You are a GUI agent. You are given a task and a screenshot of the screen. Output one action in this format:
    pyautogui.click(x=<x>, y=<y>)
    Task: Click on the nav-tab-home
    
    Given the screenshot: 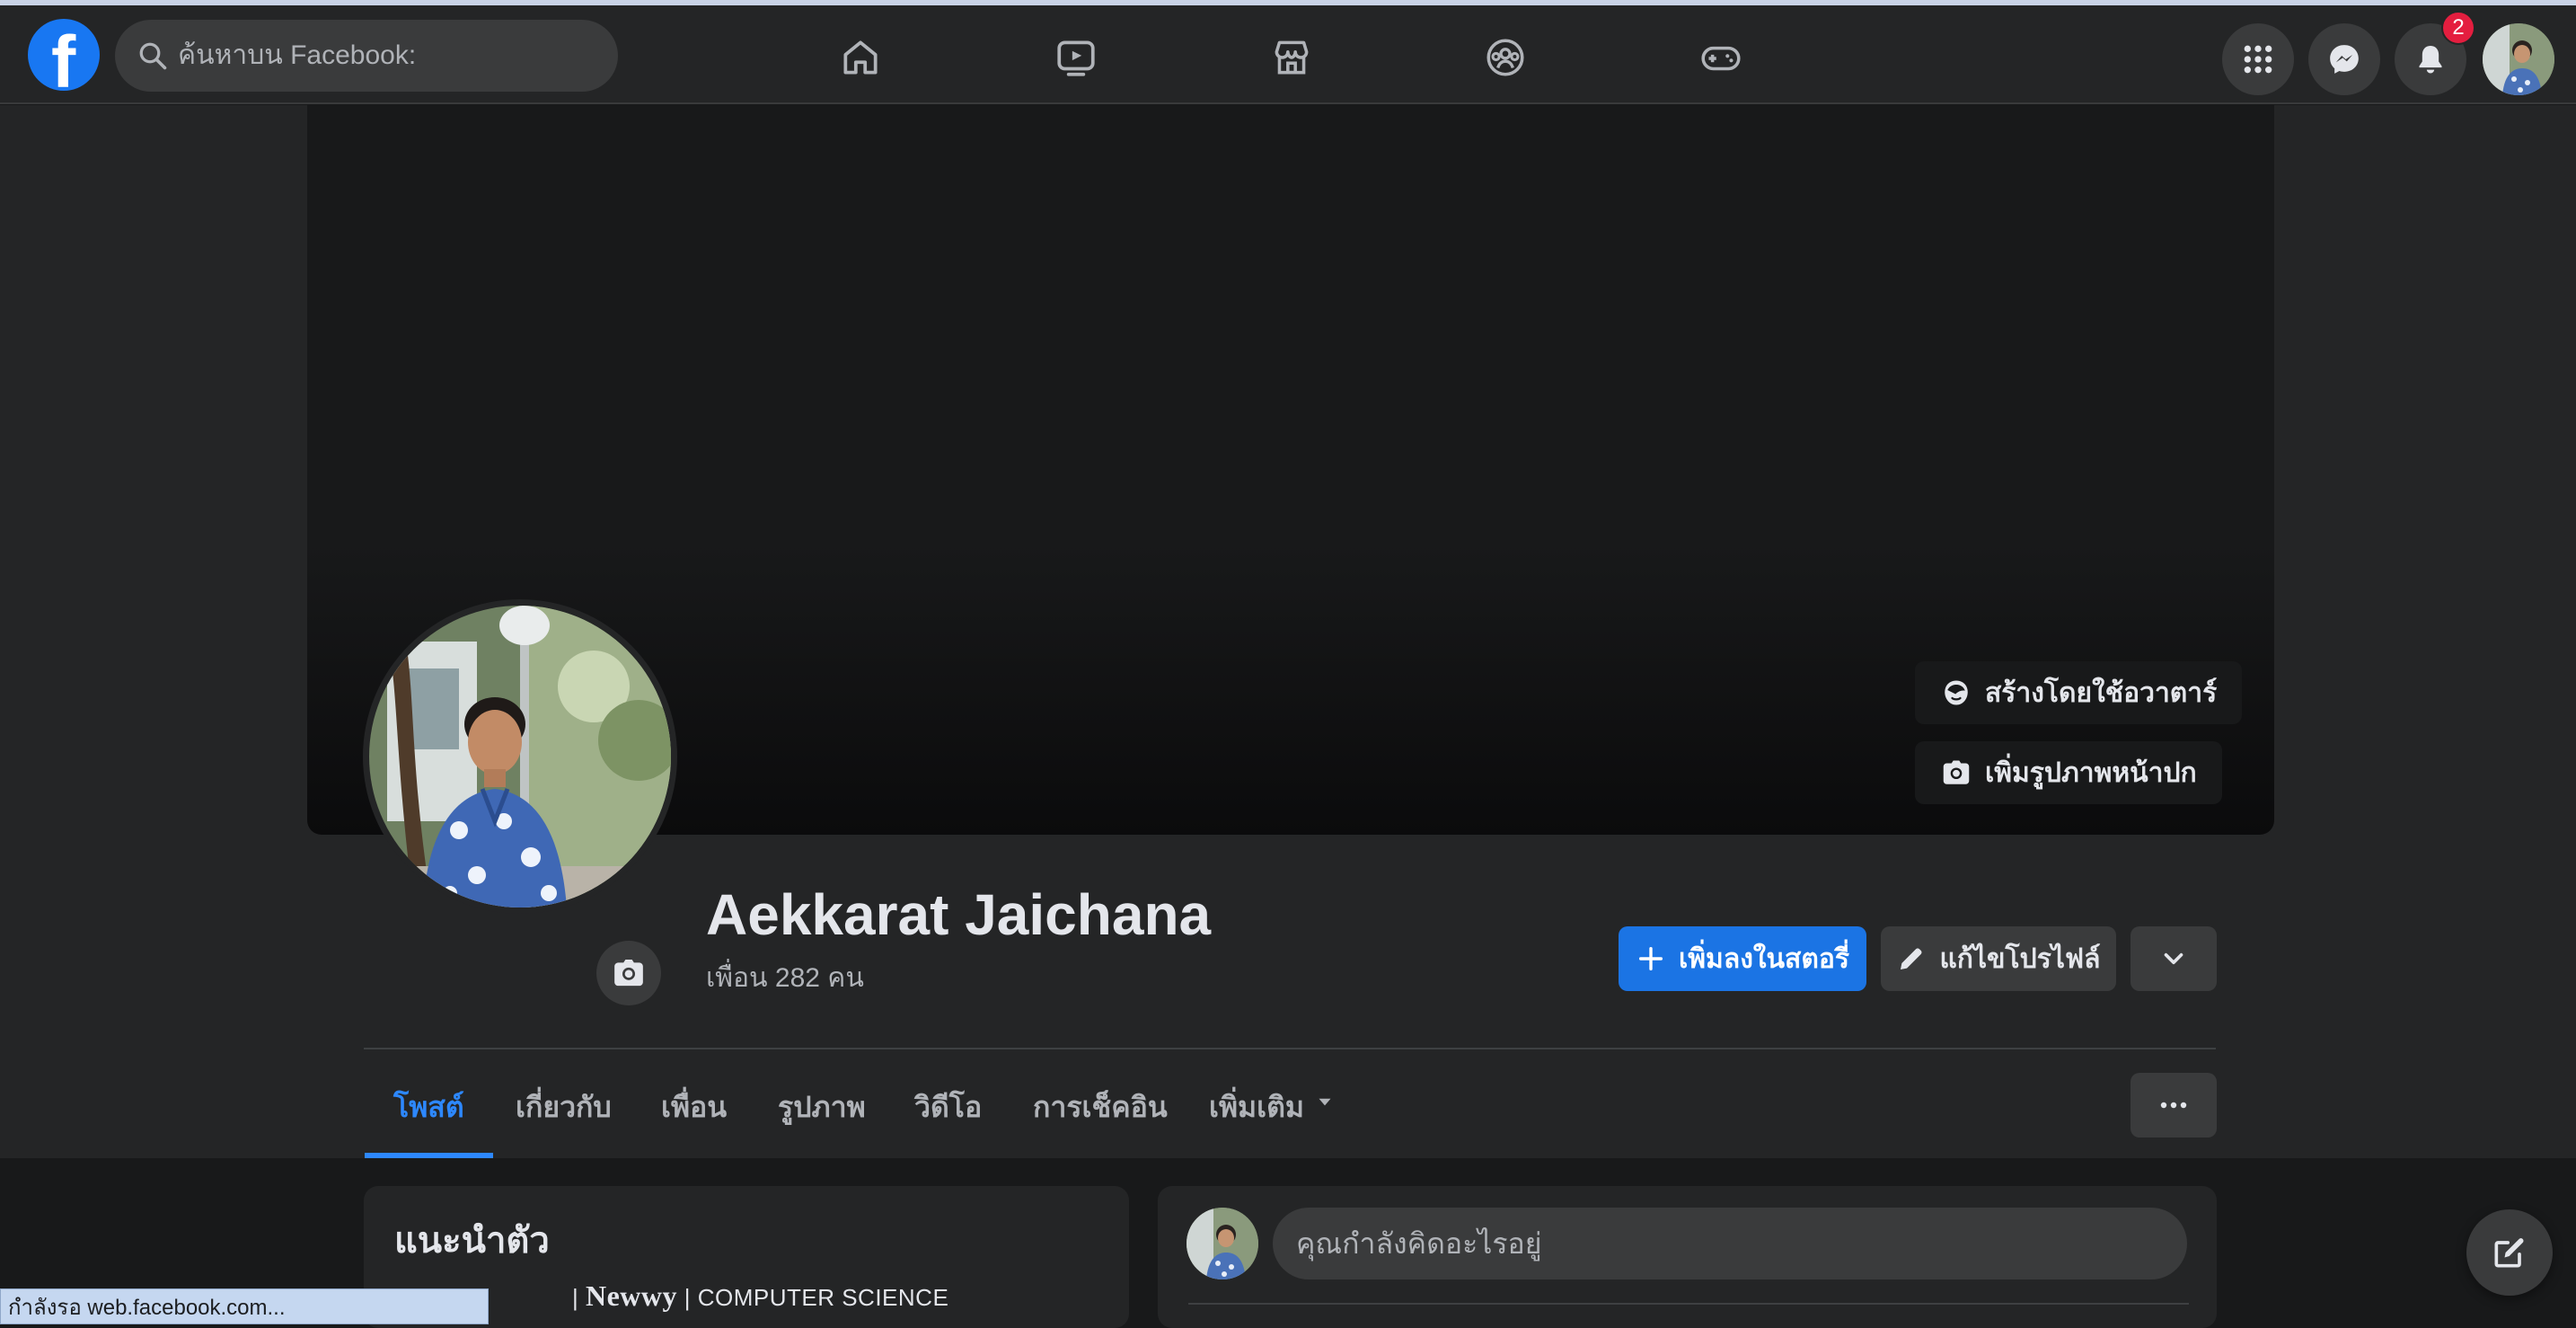 What is the action you would take?
    pyautogui.click(x=860, y=57)
    